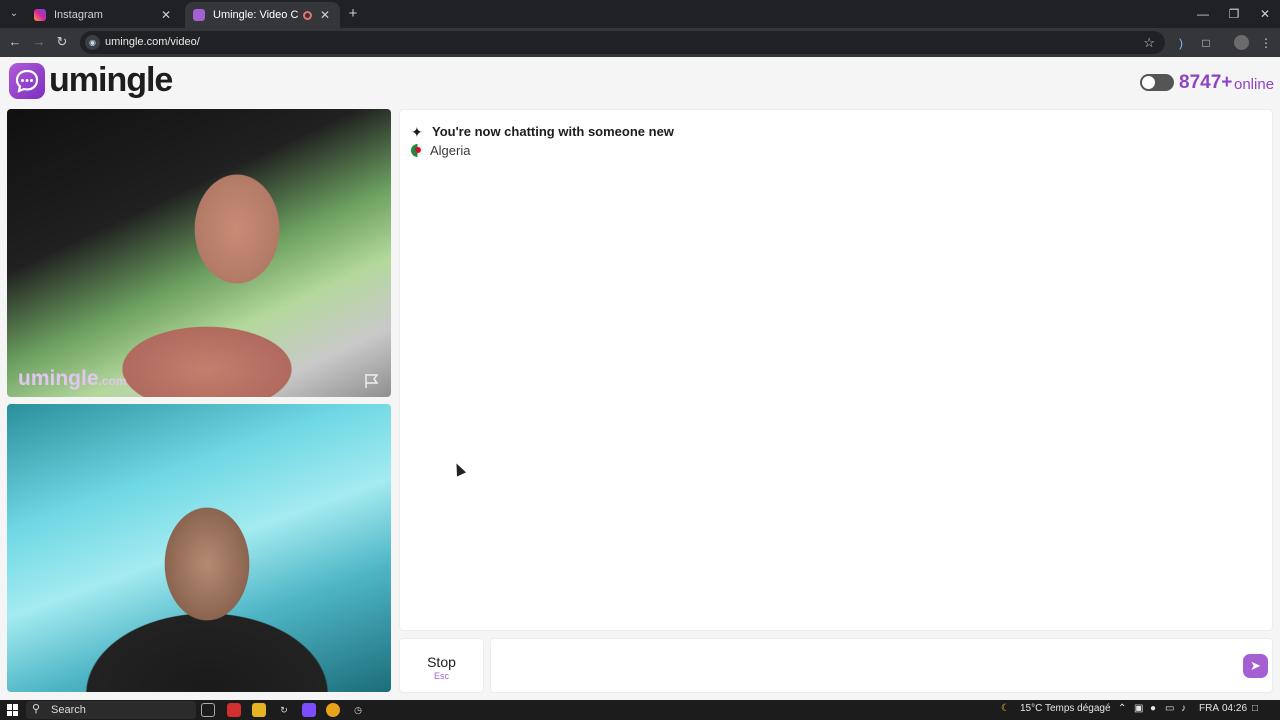 Image resolution: width=1280 pixels, height=720 pixels. I want to click on stop-button: Stop Esc, so click(441, 665).